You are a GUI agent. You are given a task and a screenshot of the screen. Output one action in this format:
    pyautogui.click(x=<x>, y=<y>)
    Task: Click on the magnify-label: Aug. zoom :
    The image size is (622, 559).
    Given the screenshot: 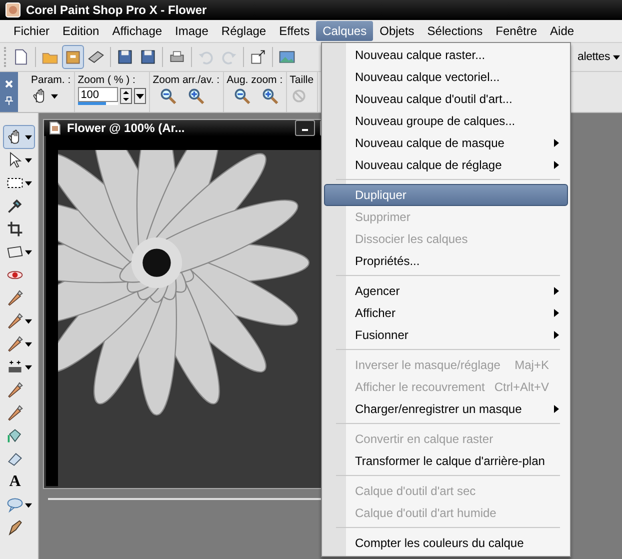 What is the action you would take?
    pyautogui.click(x=254, y=80)
    